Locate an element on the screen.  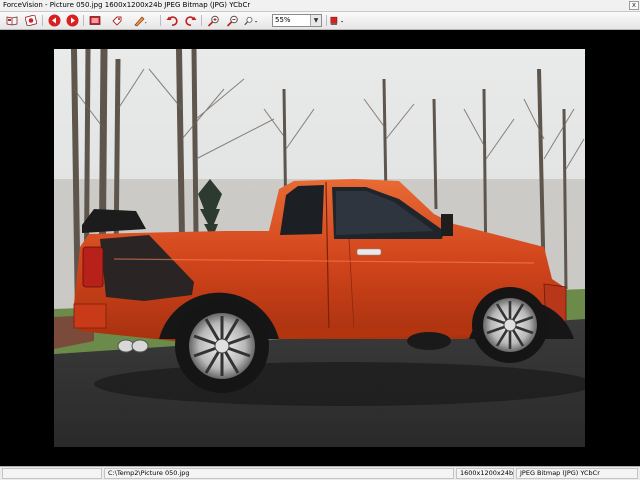
redo-icon is located at coordinates (190, 20).